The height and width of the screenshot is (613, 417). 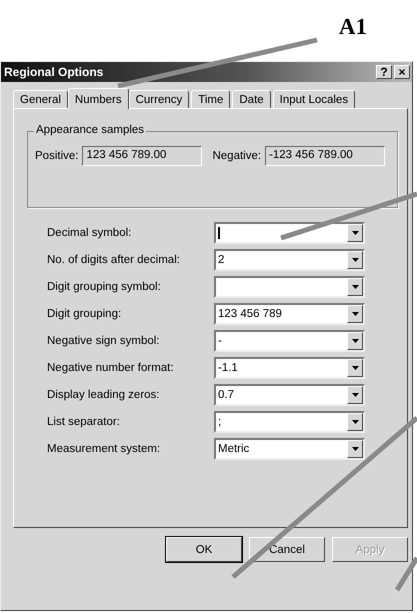 What do you see at coordinates (159, 99) in the screenshot?
I see `tab: Currency` at bounding box center [159, 99].